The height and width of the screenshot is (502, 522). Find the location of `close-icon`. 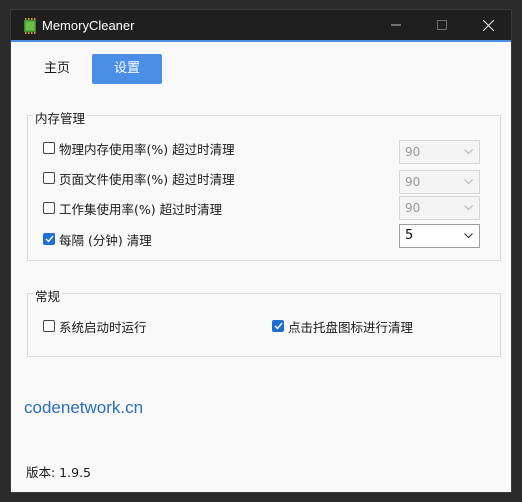

close-icon is located at coordinates (488, 25).